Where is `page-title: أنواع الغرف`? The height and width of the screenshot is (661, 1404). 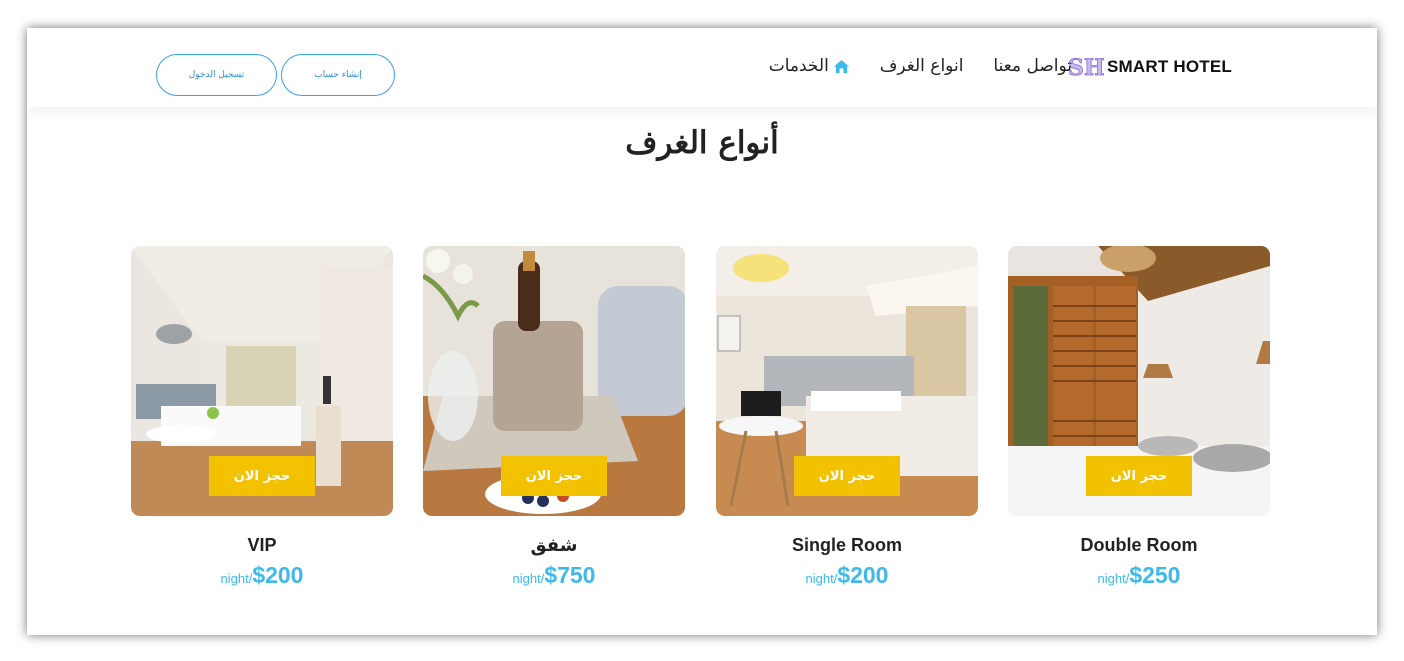 page-title: أنواع الغرف is located at coordinates (702, 143).